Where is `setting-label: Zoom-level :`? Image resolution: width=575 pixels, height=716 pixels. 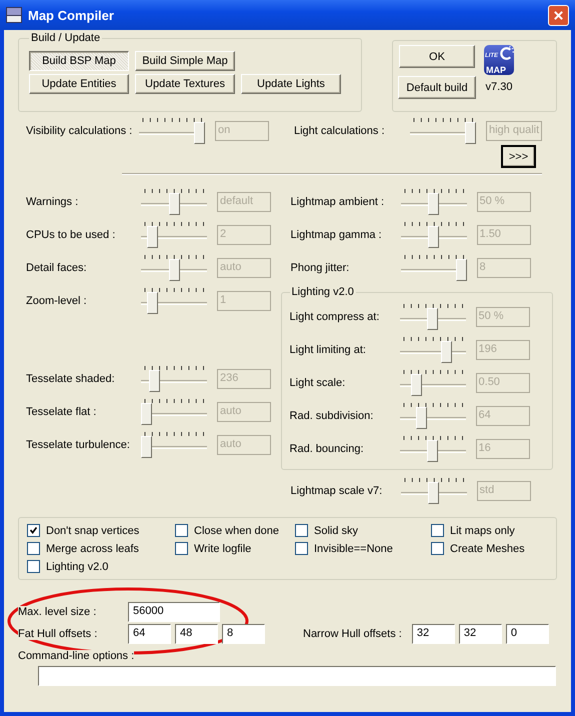
setting-label: Zoom-level : is located at coordinates (57, 300).